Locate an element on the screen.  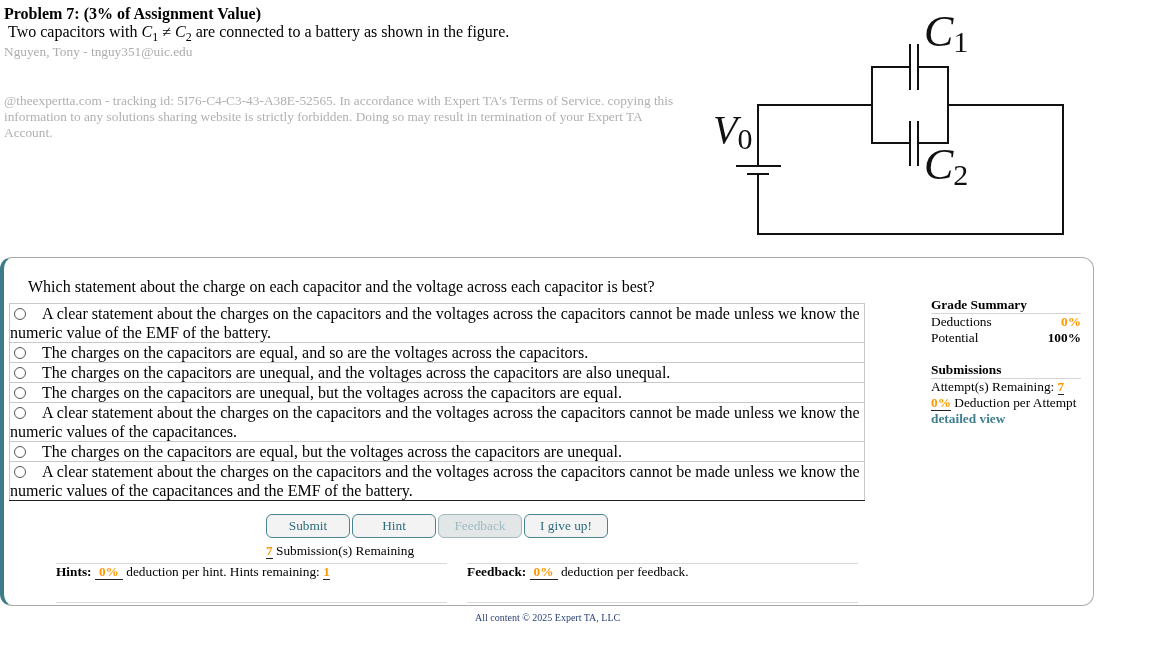
answer-option: The charges on the capacitors are equal, but the voltages across the capacitors are unequal. is located at coordinates (437, 451).